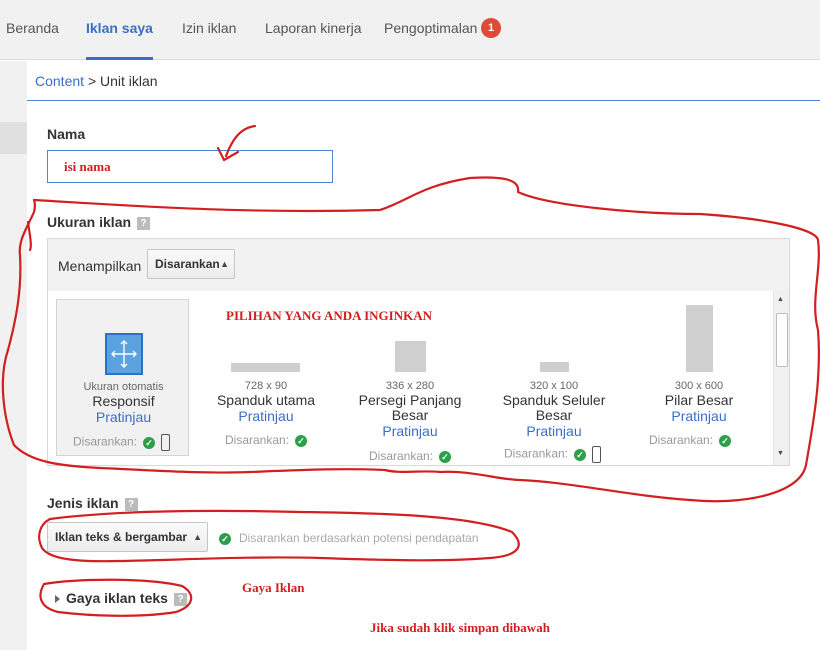 This screenshot has width=820, height=650. I want to click on ad-style-label-text: Gaya iklan teks, so click(117, 598).